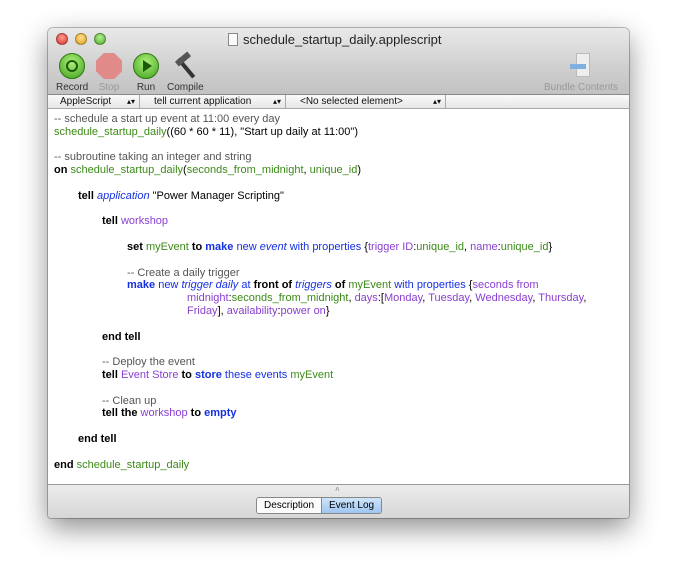  Describe the element at coordinates (338, 401) in the screenshot. I see `code-line: -- Clean up` at that location.